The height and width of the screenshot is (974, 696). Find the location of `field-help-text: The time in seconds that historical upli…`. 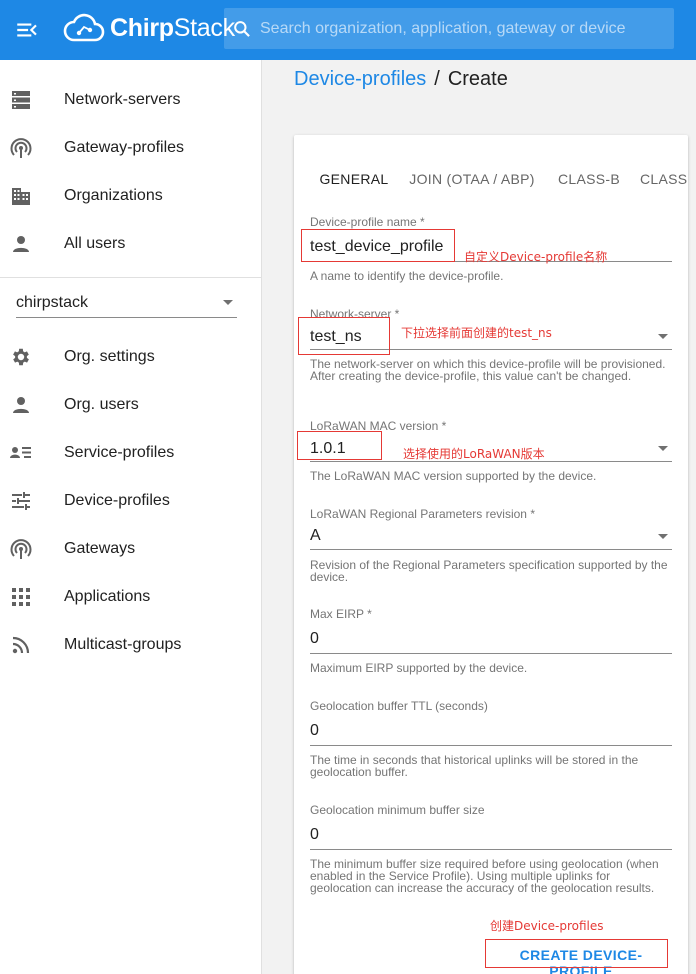

field-help-text: The time in seconds that historical upli… is located at coordinates (474, 766).